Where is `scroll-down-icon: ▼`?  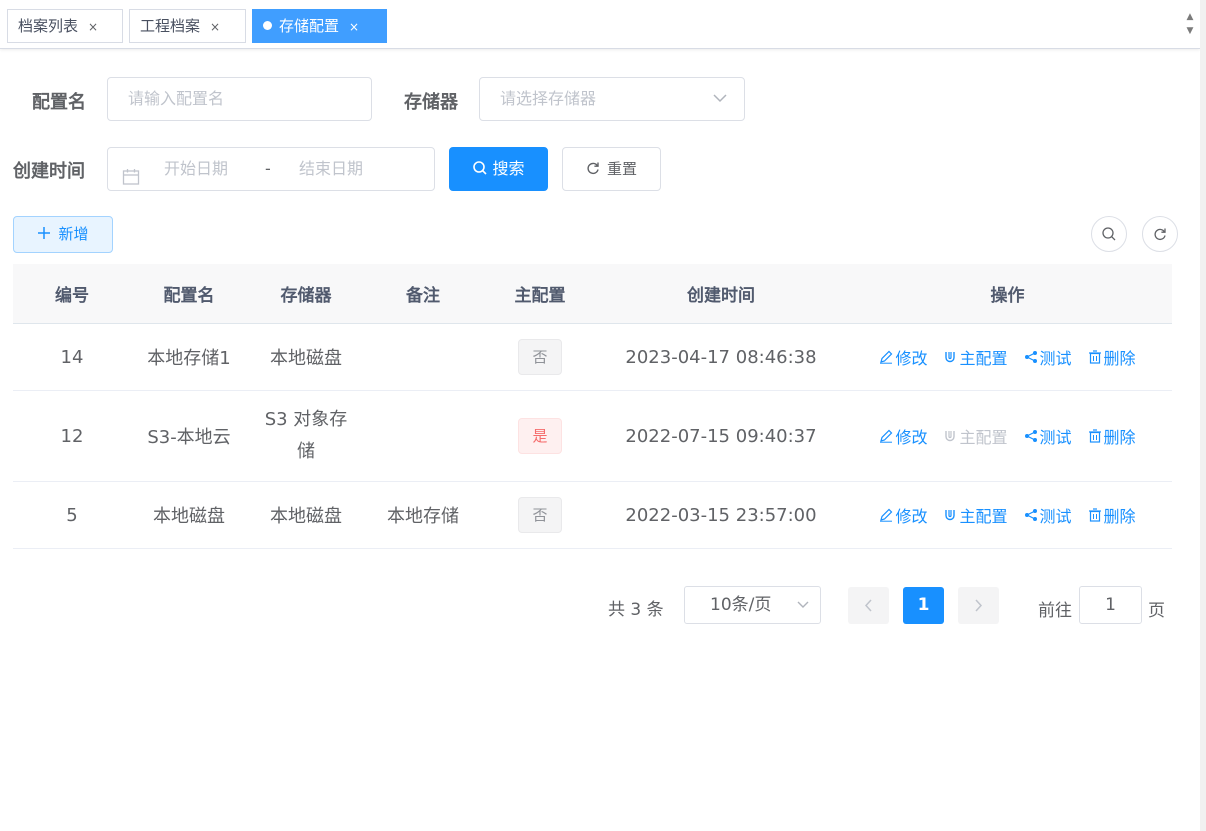 scroll-down-icon: ▼ is located at coordinates (1190, 31).